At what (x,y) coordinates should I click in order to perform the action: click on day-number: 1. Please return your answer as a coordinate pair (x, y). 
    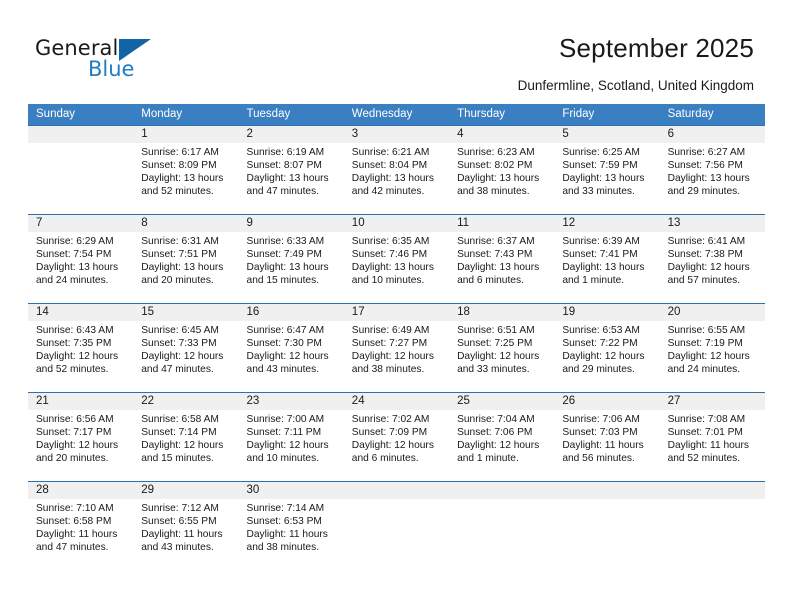
    Looking at the image, I should click on (185, 134).